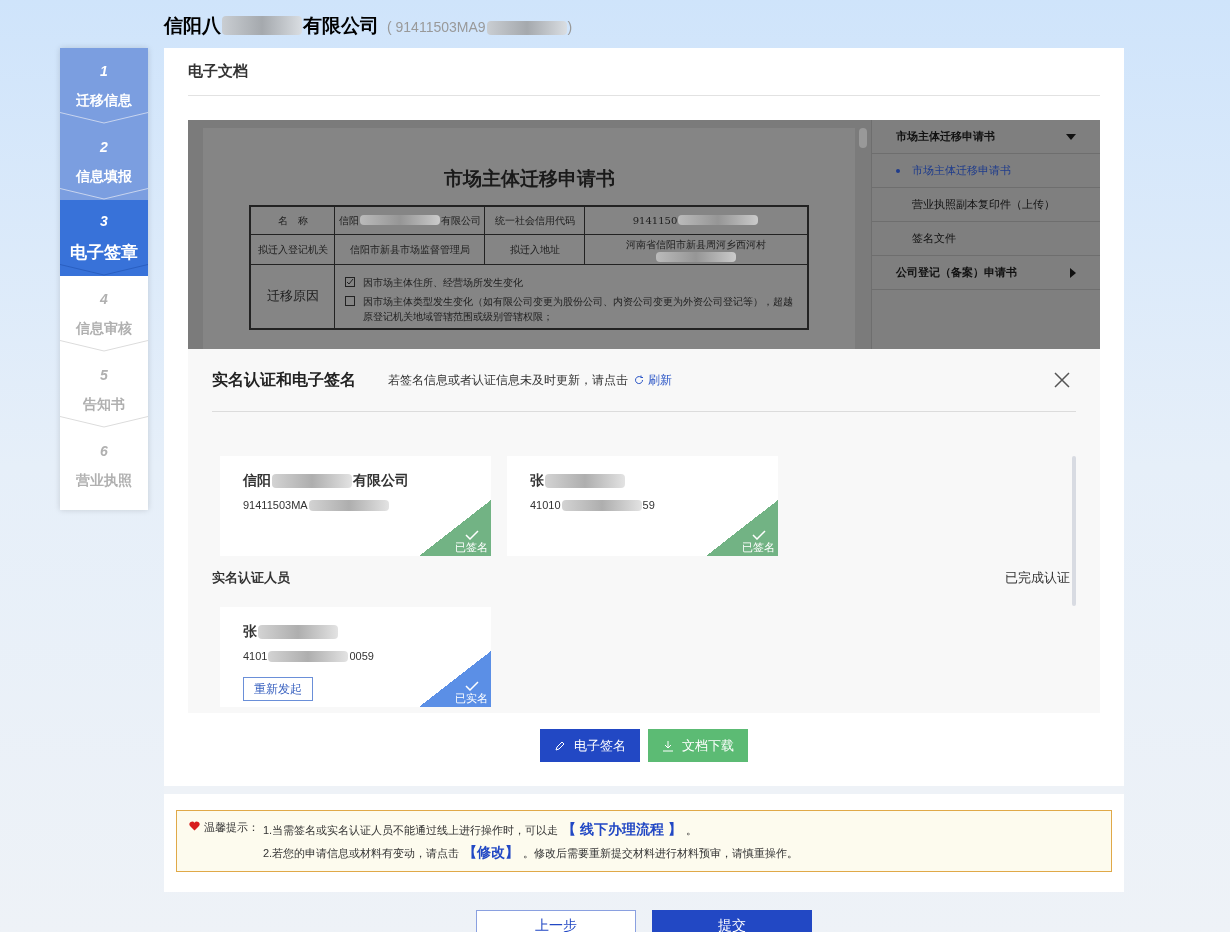 The height and width of the screenshot is (932, 1230). I want to click on signer-name: 信阳, so click(257, 480).